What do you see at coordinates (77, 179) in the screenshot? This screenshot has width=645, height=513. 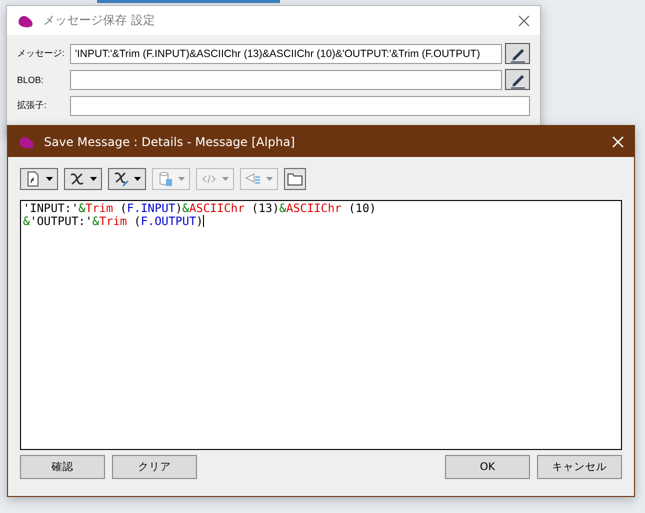 I see `script-x-icon` at bounding box center [77, 179].